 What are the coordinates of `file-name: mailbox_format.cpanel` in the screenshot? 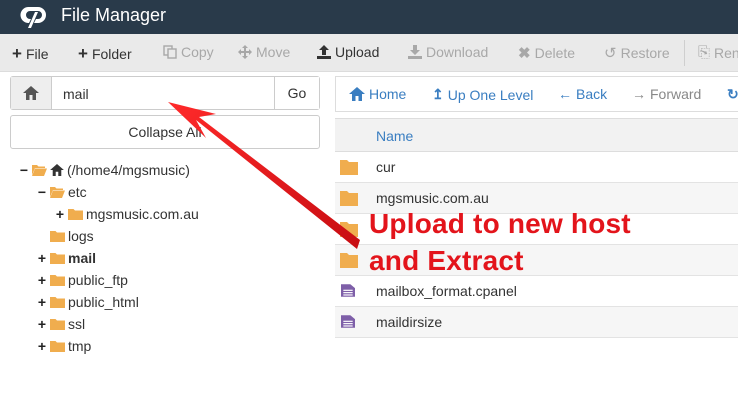 It's located at (446, 291).